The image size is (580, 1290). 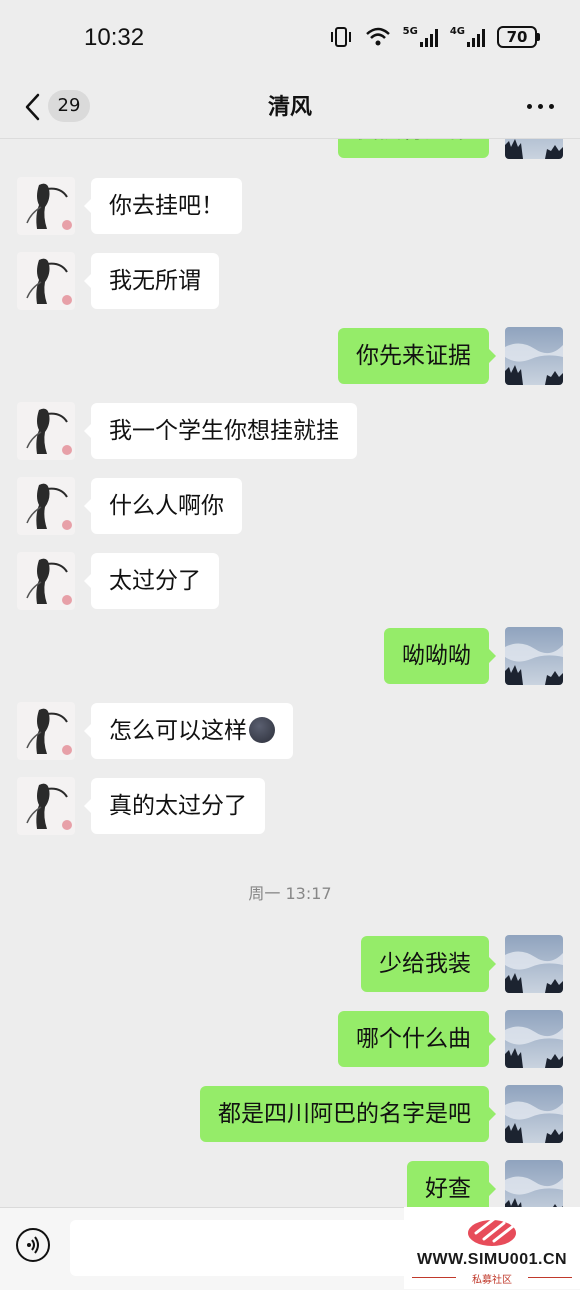 What do you see at coordinates (290, 965) in the screenshot?
I see `message-row: 少给我装` at bounding box center [290, 965].